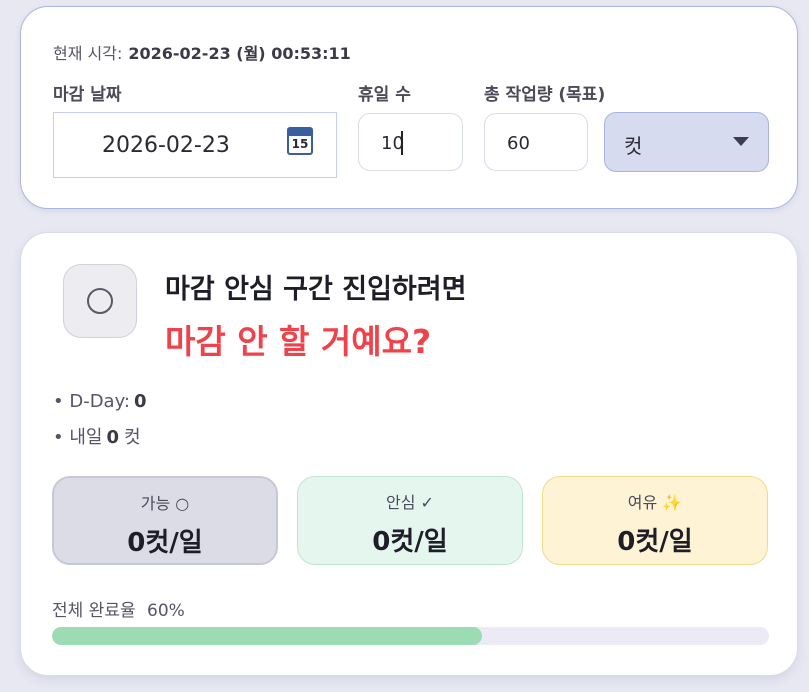 The width and height of the screenshot is (809, 692). I want to click on deadline-date-value: 2026-02-23, so click(166, 145).